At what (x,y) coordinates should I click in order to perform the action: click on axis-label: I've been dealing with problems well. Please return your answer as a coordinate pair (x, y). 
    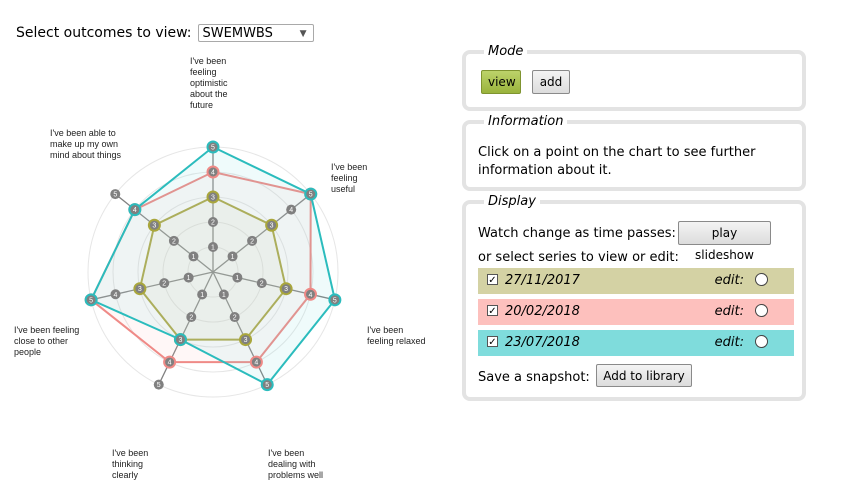
    Looking at the image, I should click on (295, 464).